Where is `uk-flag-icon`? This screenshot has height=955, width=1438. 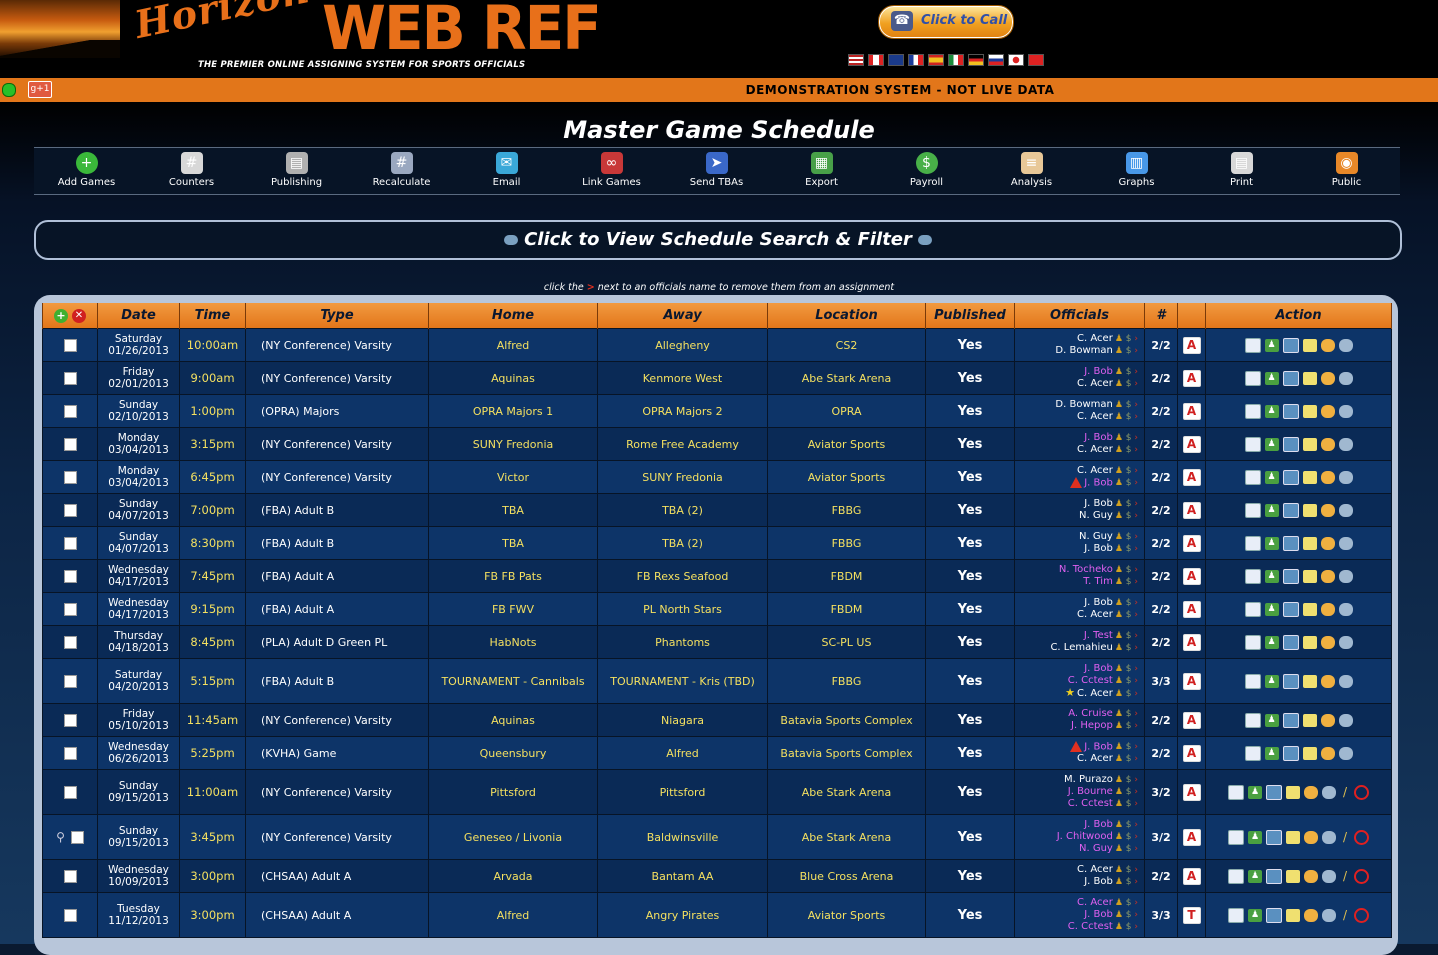 uk-flag-icon is located at coordinates (896, 60).